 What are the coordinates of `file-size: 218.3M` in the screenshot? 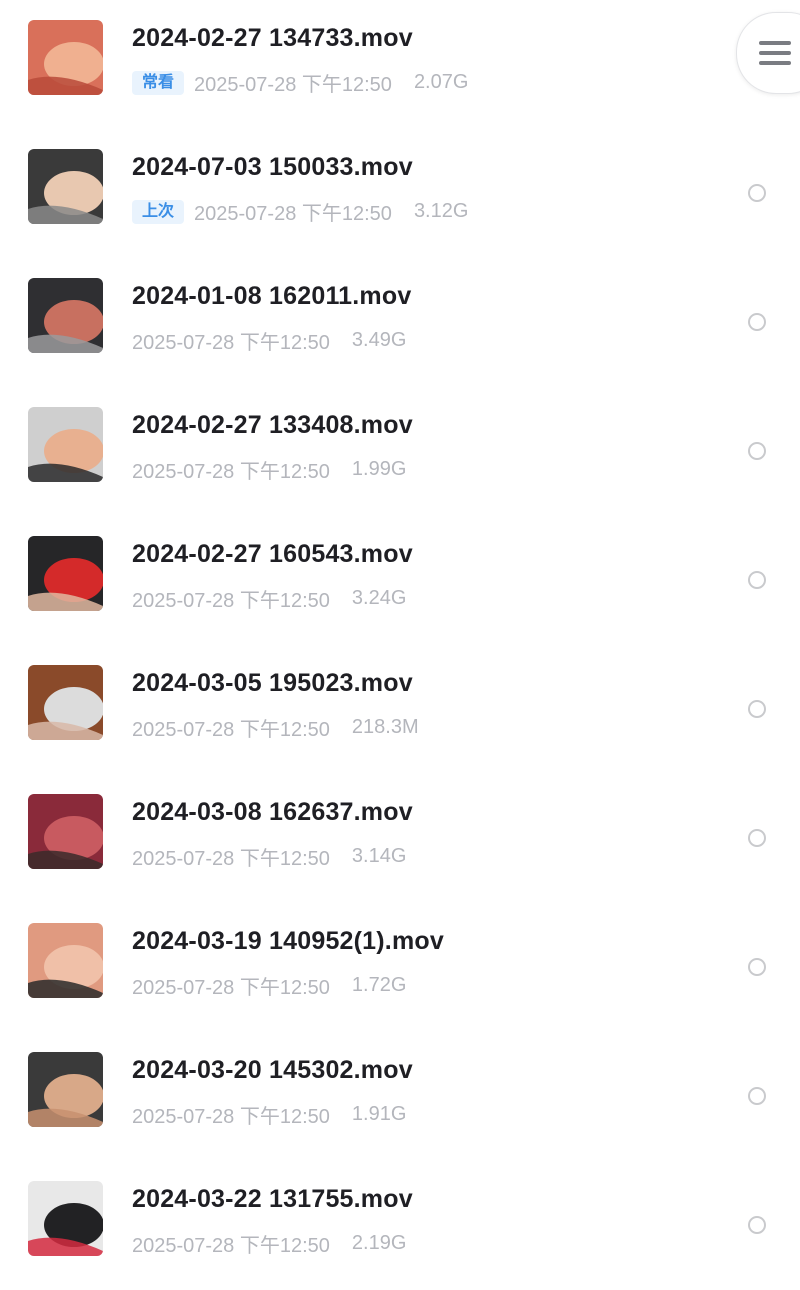 It's located at (385, 727).